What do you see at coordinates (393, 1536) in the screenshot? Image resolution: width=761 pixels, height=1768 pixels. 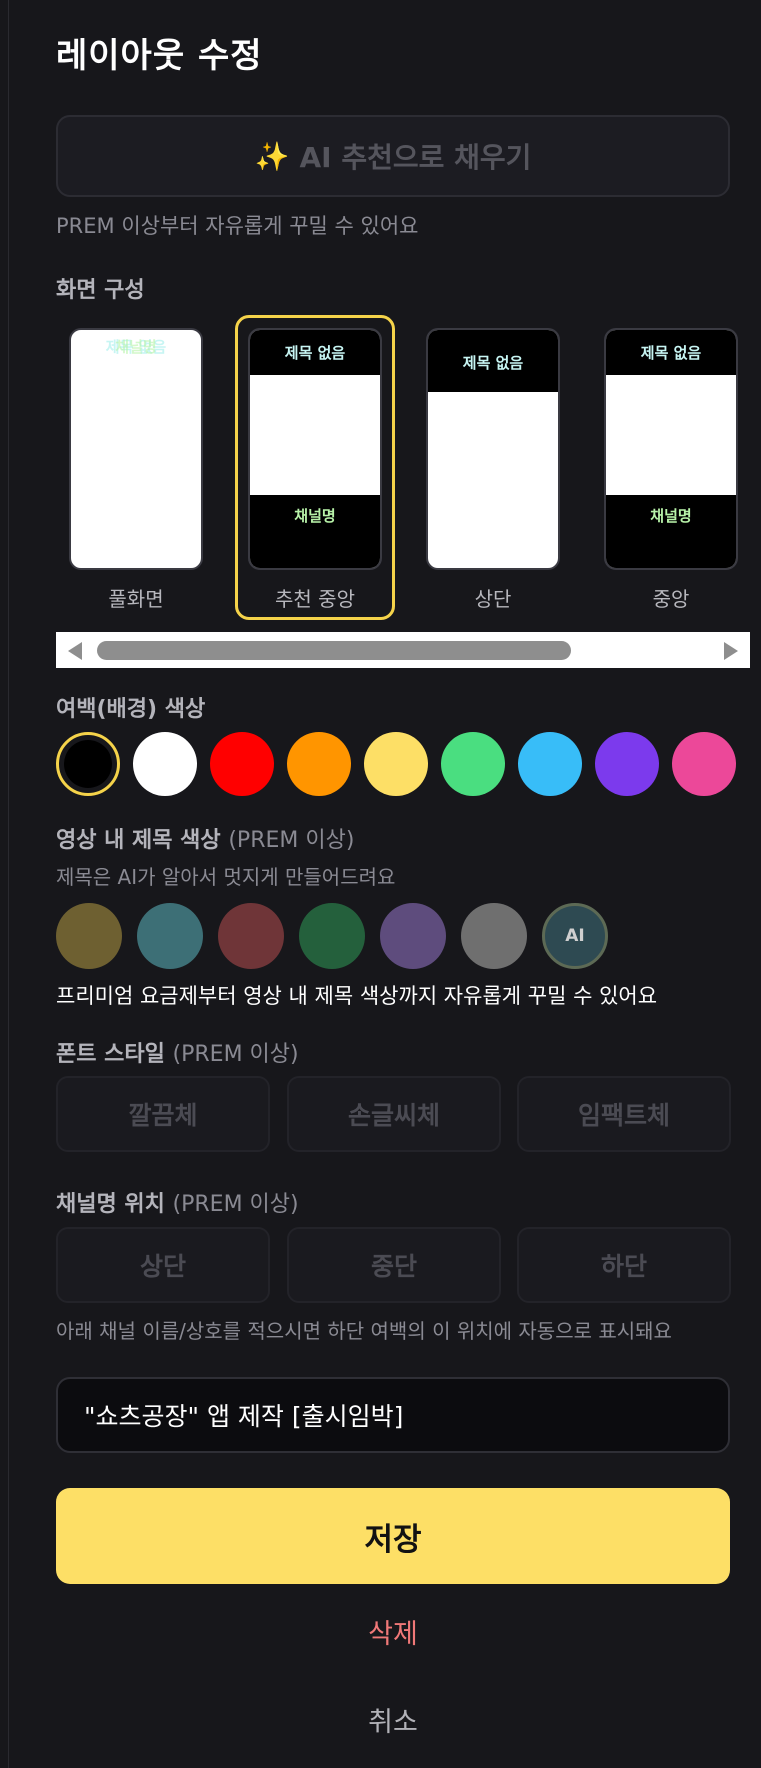 I see `save-button: 저장` at bounding box center [393, 1536].